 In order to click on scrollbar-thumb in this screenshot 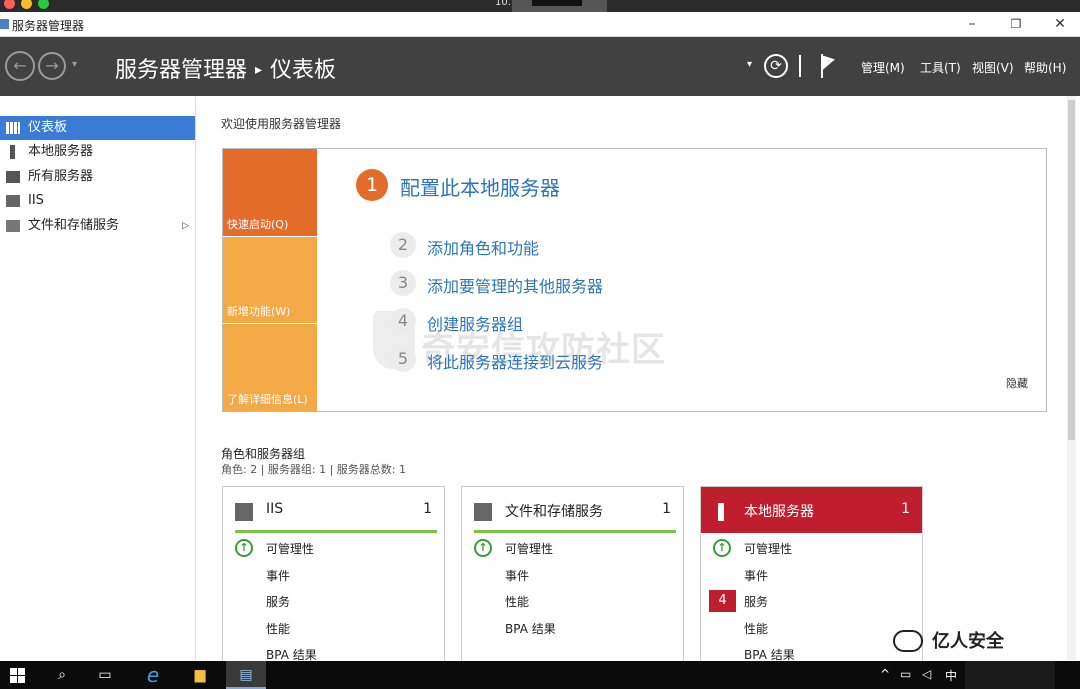, I will do `click(1071, 270)`.